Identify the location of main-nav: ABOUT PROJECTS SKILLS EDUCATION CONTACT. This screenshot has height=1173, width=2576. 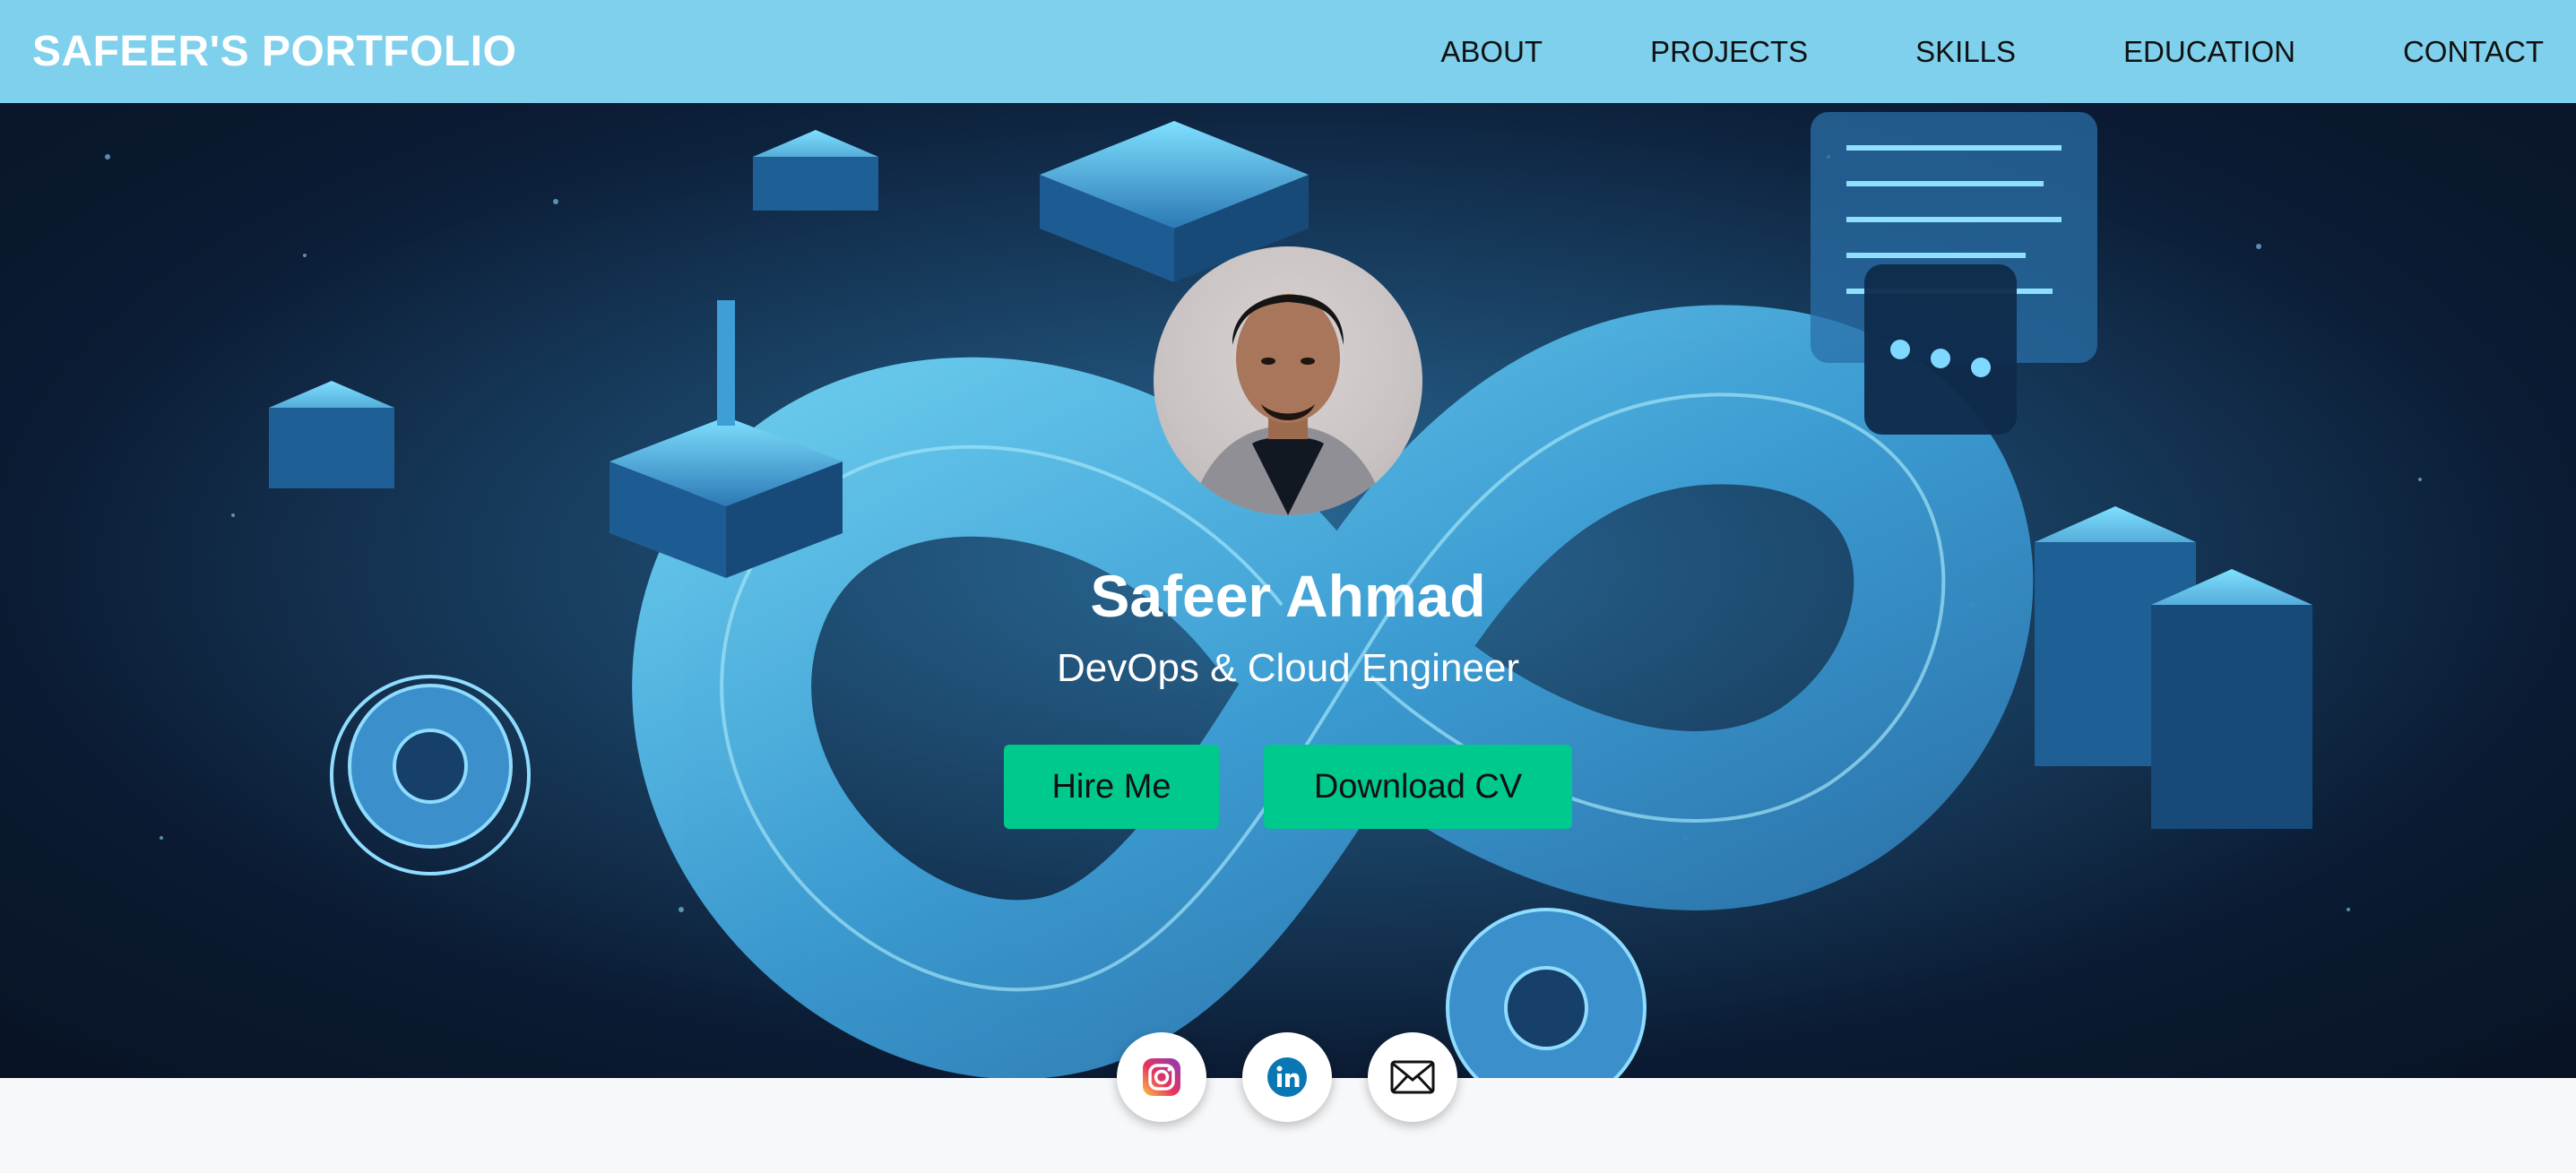
(1938, 52).